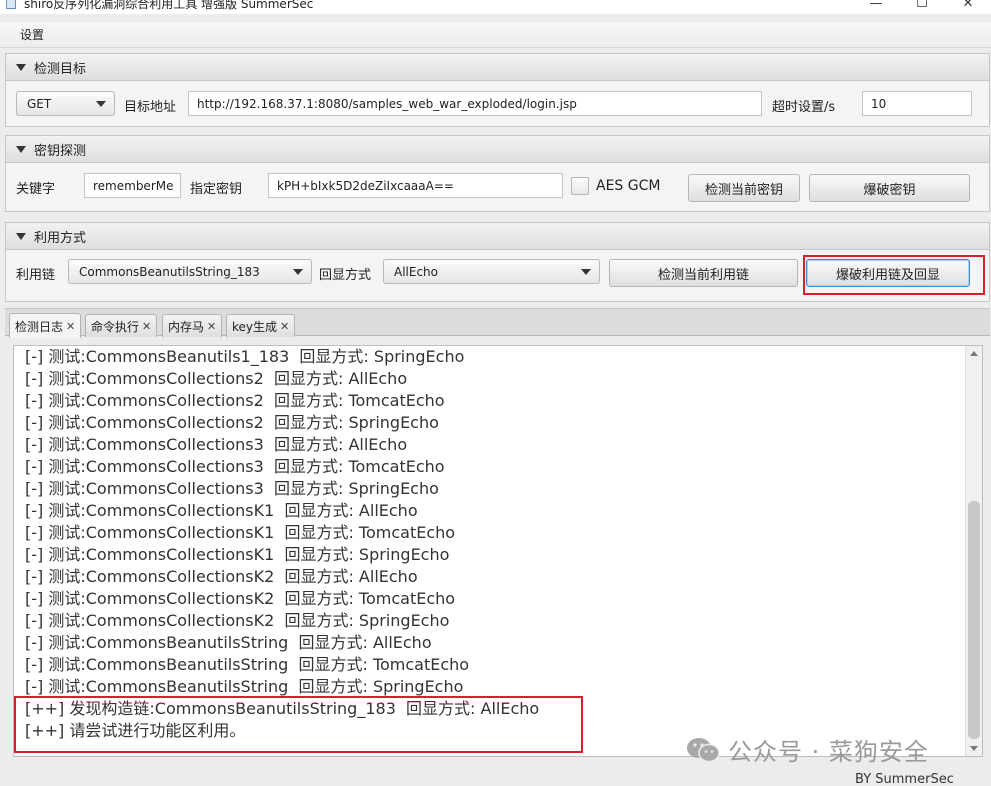  What do you see at coordinates (497, 149) in the screenshot?
I see `key-section-header: 密钥探测` at bounding box center [497, 149].